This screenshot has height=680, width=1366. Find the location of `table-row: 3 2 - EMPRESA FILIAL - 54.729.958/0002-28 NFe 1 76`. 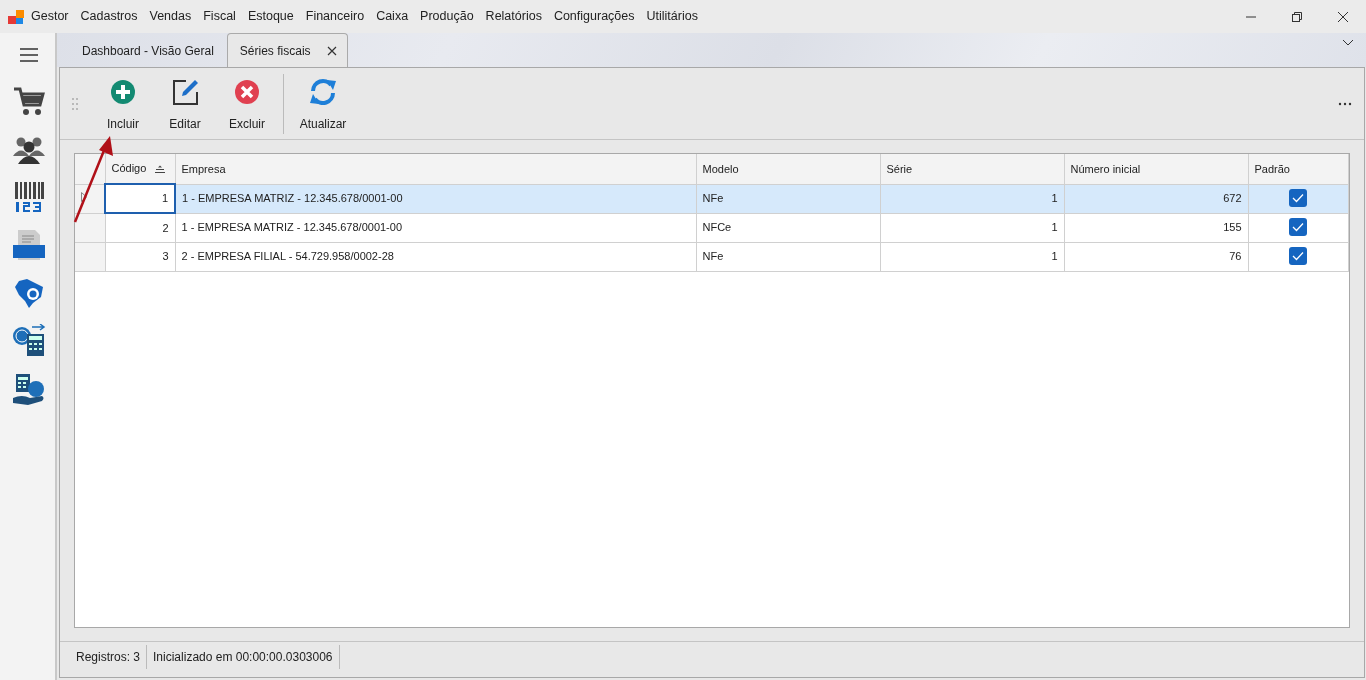

table-row: 3 2 - EMPRESA FILIAL - 54.729.958/0002-28 NFe 1 76 is located at coordinates (711, 256).